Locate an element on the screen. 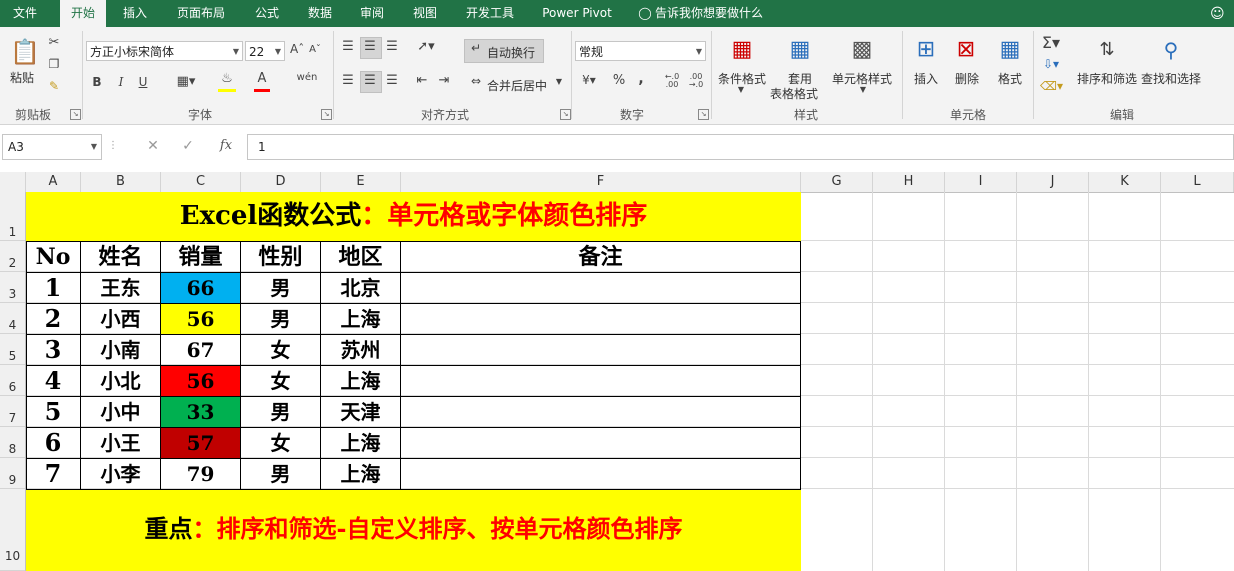 The image size is (1234, 571). enter-icon: ✓ is located at coordinates (188, 146).